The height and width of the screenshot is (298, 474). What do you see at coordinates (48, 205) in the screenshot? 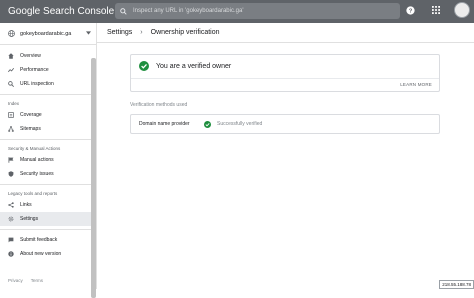
I see `sidebar-item-links: Links` at bounding box center [48, 205].